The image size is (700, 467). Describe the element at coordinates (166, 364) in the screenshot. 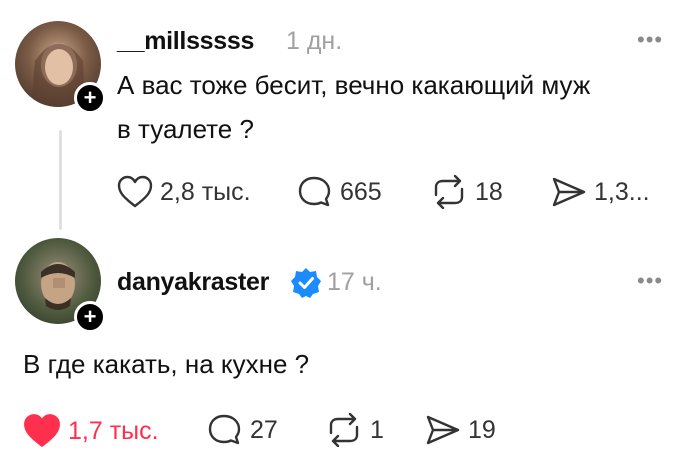

I see `reply-text: В где какать, на кухне ?` at that location.